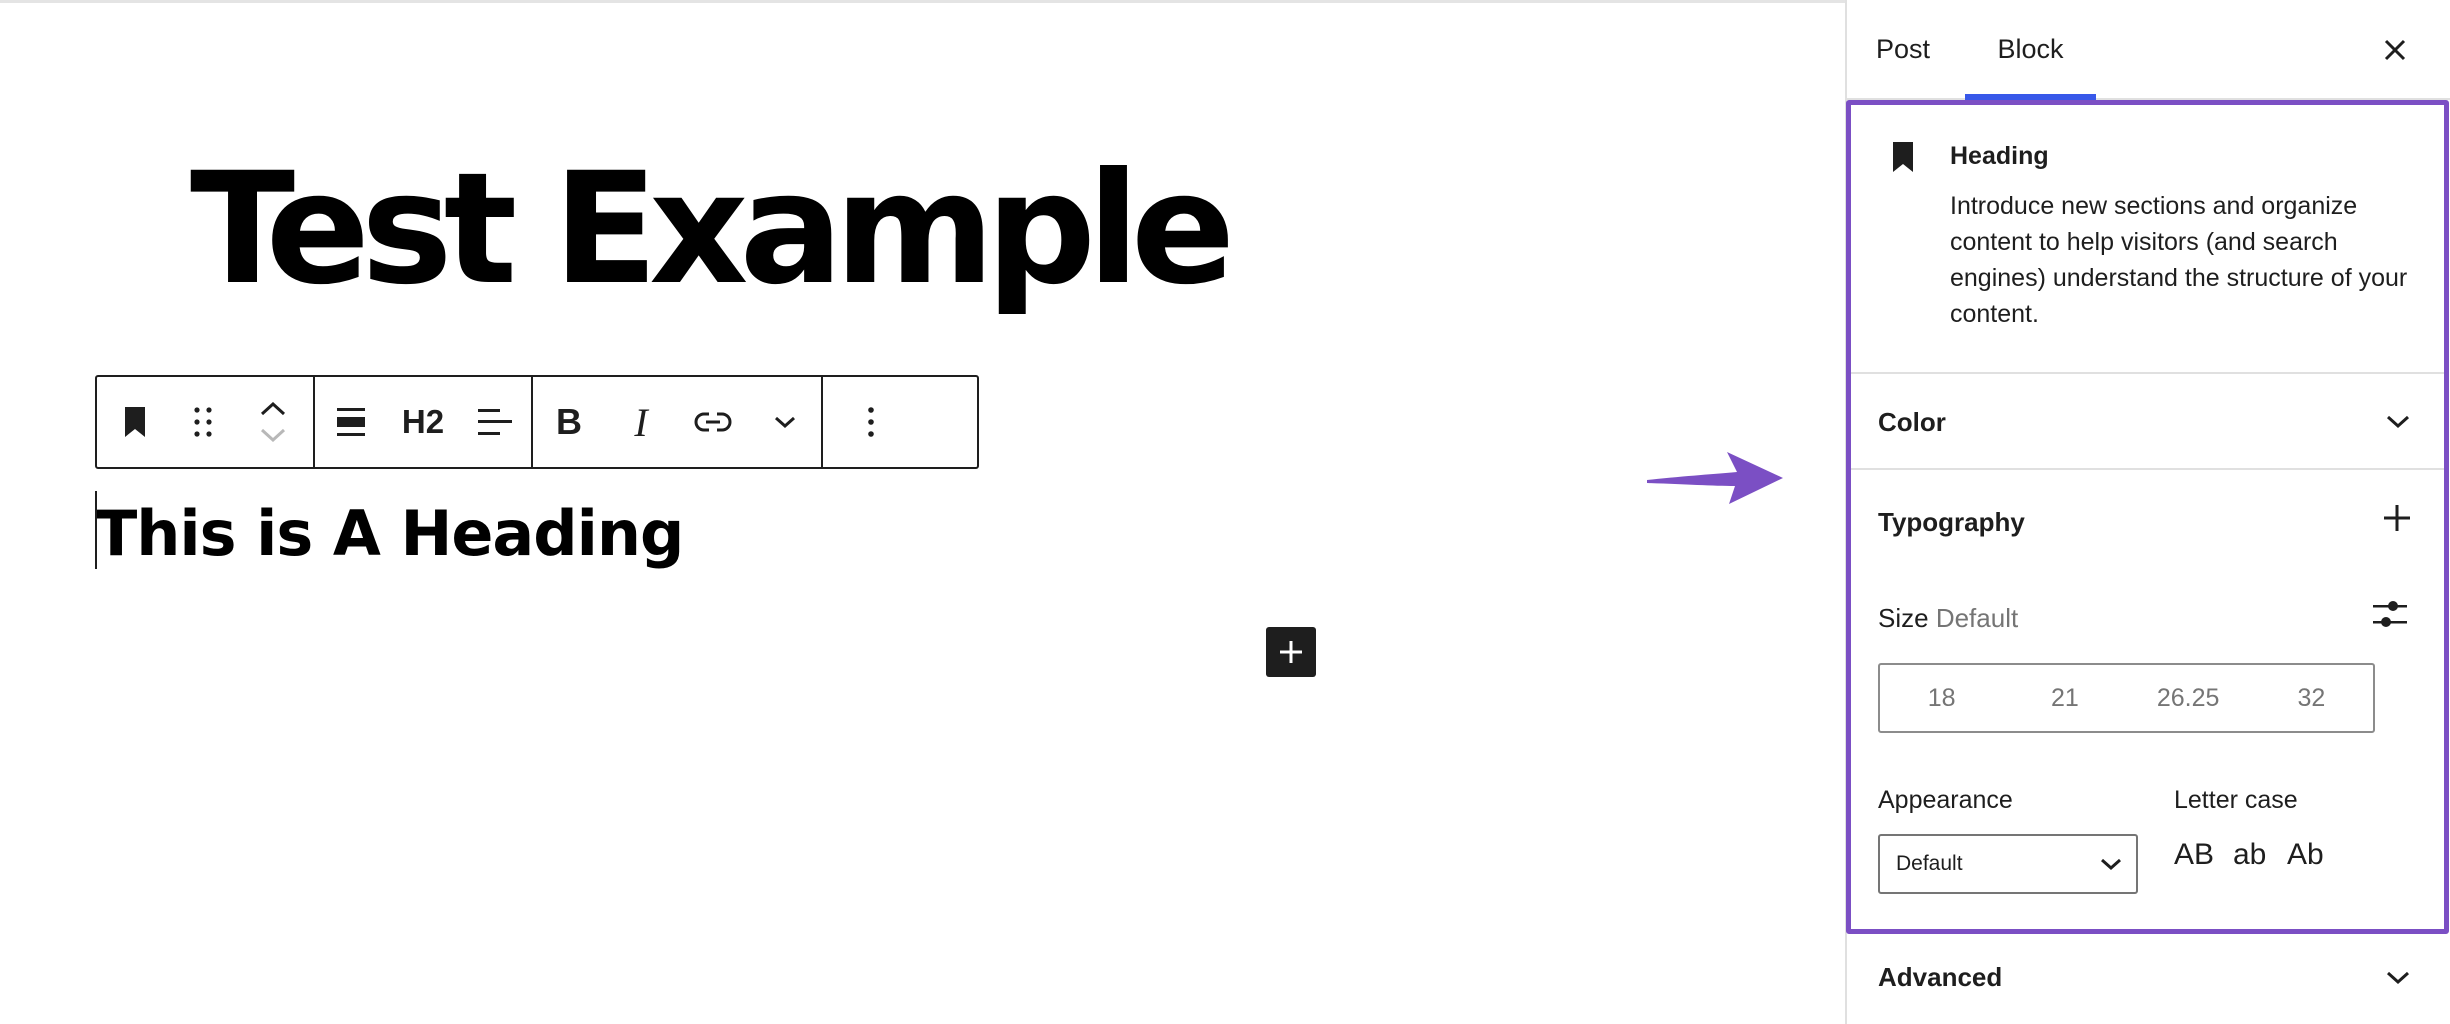 This screenshot has width=2450, height=1024. I want to click on heading-level-button: H2, so click(423, 422).